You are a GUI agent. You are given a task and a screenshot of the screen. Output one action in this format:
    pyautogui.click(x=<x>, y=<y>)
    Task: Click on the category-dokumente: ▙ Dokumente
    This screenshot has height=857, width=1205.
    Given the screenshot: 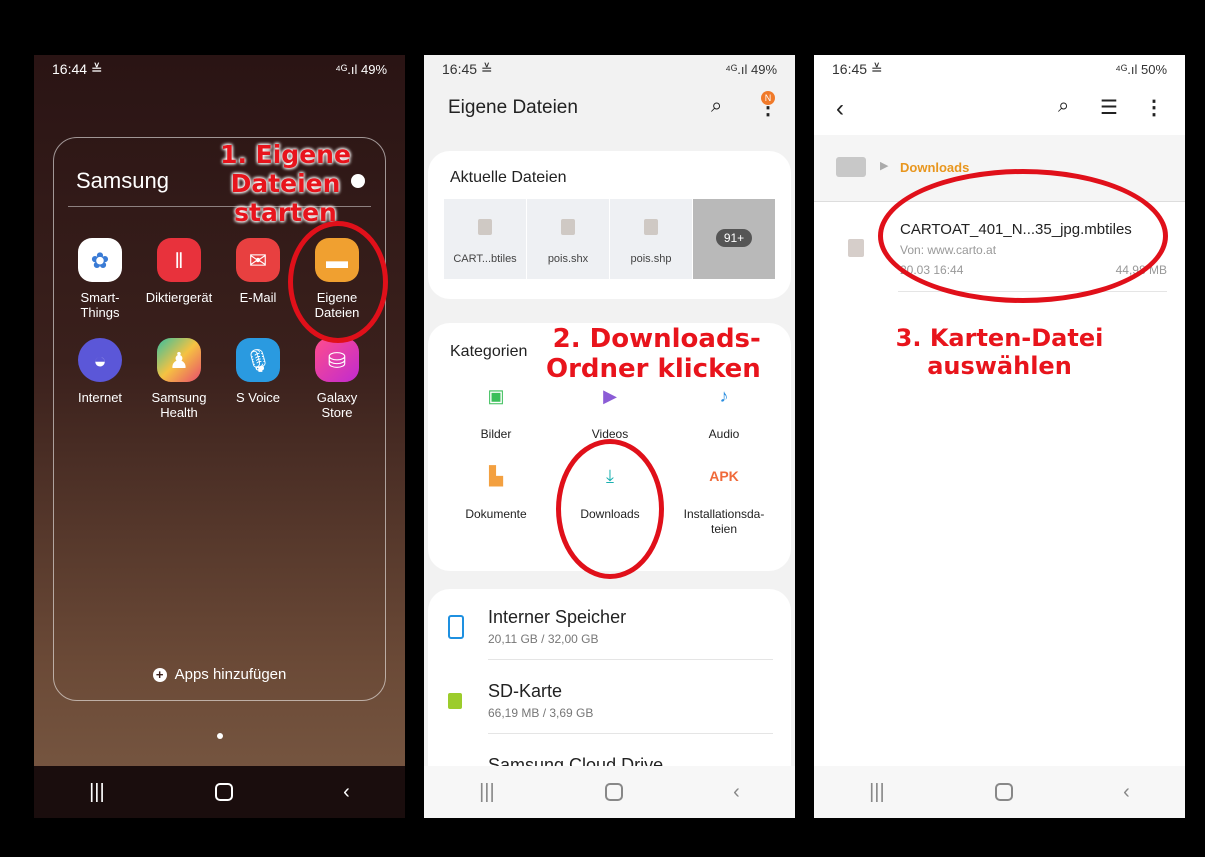 What is the action you would take?
    pyautogui.click(x=496, y=494)
    